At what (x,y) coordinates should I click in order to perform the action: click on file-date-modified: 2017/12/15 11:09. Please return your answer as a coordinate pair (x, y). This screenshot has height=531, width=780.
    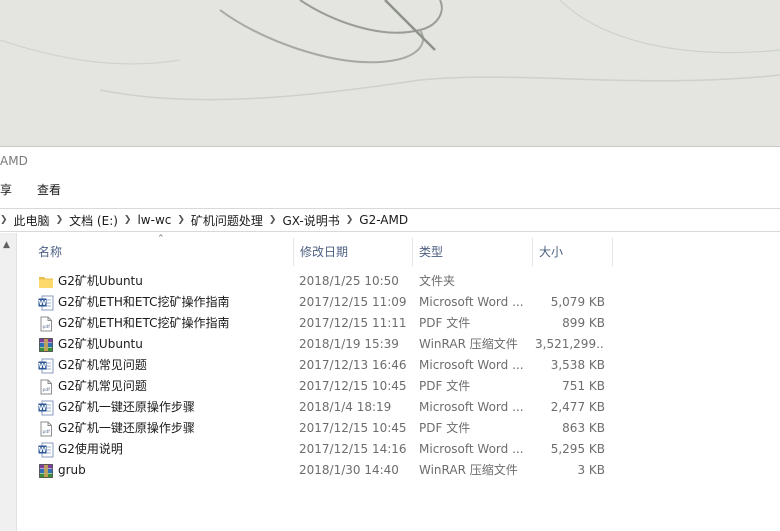
    Looking at the image, I should click on (353, 302).